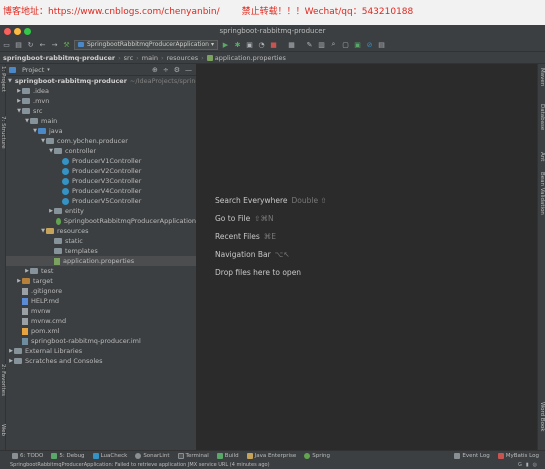  I want to click on terminal-icon: ▢, so click(345, 44).